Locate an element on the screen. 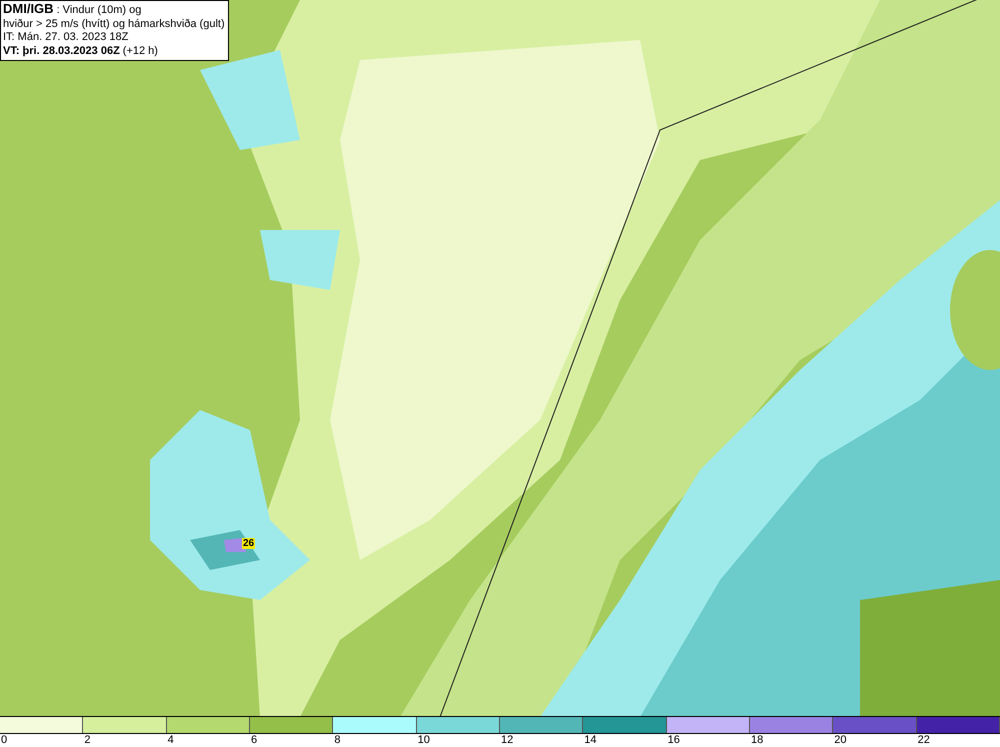 The image size is (1000, 747). valid-time: VT: þri. 28.03.2023 06Z is located at coordinates (61, 50).